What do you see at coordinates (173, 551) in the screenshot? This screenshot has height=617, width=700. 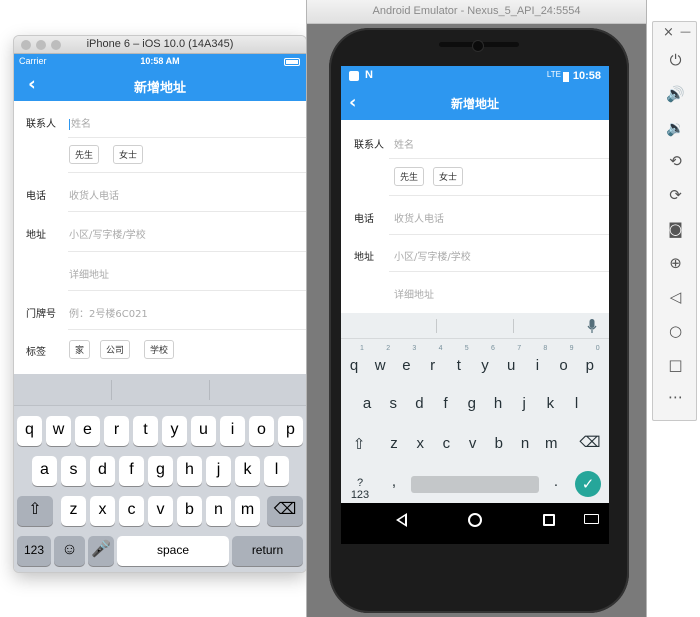 I see `space-key: space` at bounding box center [173, 551].